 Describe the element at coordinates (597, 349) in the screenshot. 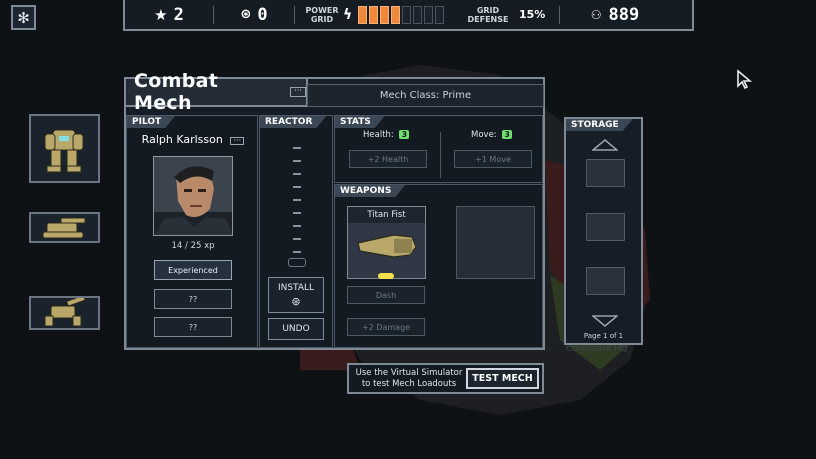

I see `map-label: Corporate HQ` at that location.